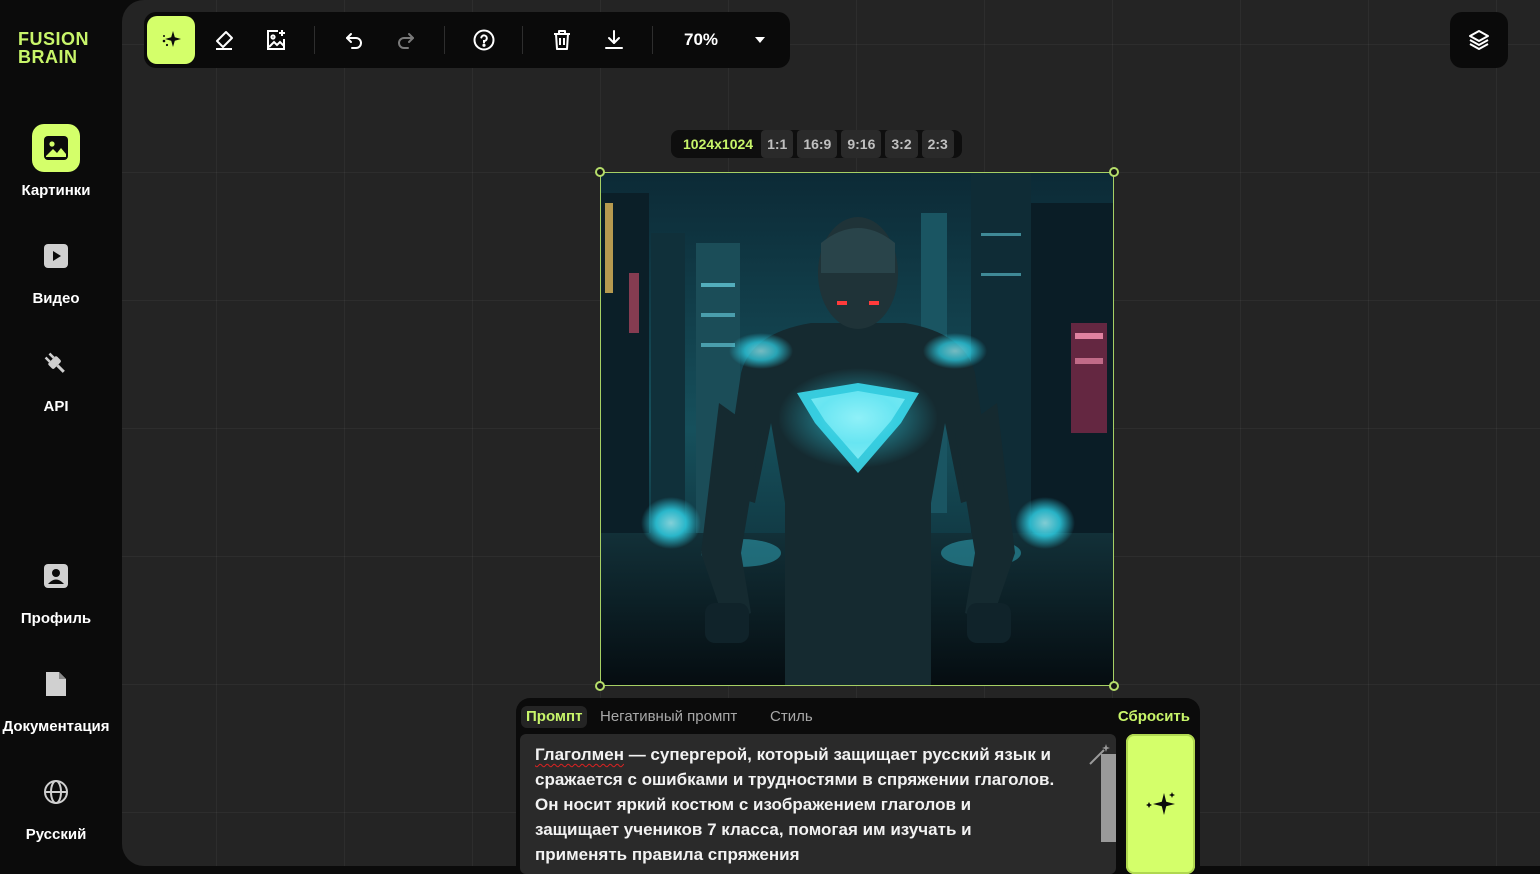 This screenshot has height=874, width=1540. I want to click on download-icon, so click(614, 39).